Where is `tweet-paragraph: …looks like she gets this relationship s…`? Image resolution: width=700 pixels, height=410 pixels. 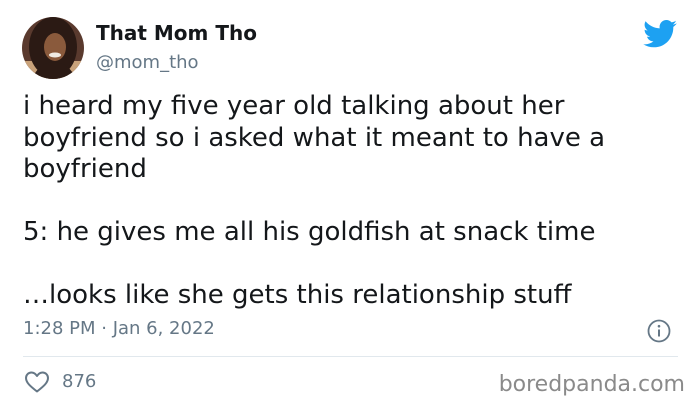
tweet-paragraph: …looks like she gets this relationship s… is located at coordinates (297, 295).